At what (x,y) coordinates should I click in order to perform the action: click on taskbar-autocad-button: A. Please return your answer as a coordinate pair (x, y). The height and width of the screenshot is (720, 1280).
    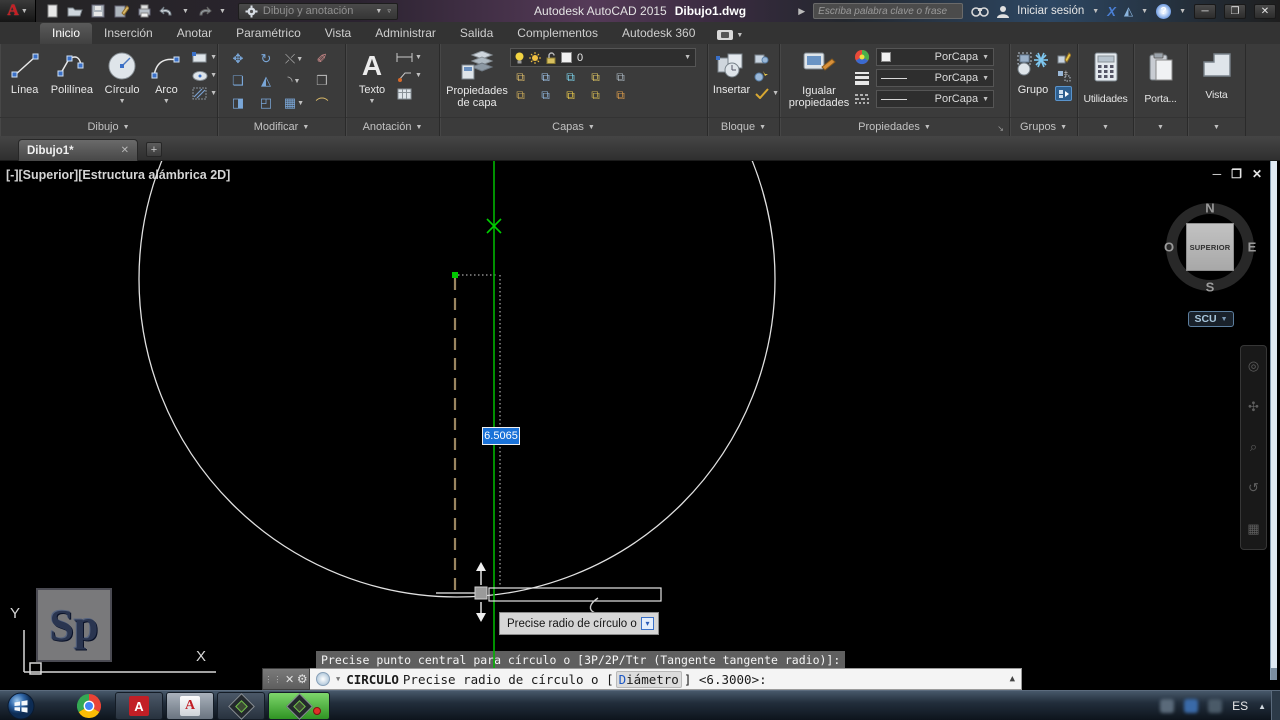
    Looking at the image, I should click on (190, 706).